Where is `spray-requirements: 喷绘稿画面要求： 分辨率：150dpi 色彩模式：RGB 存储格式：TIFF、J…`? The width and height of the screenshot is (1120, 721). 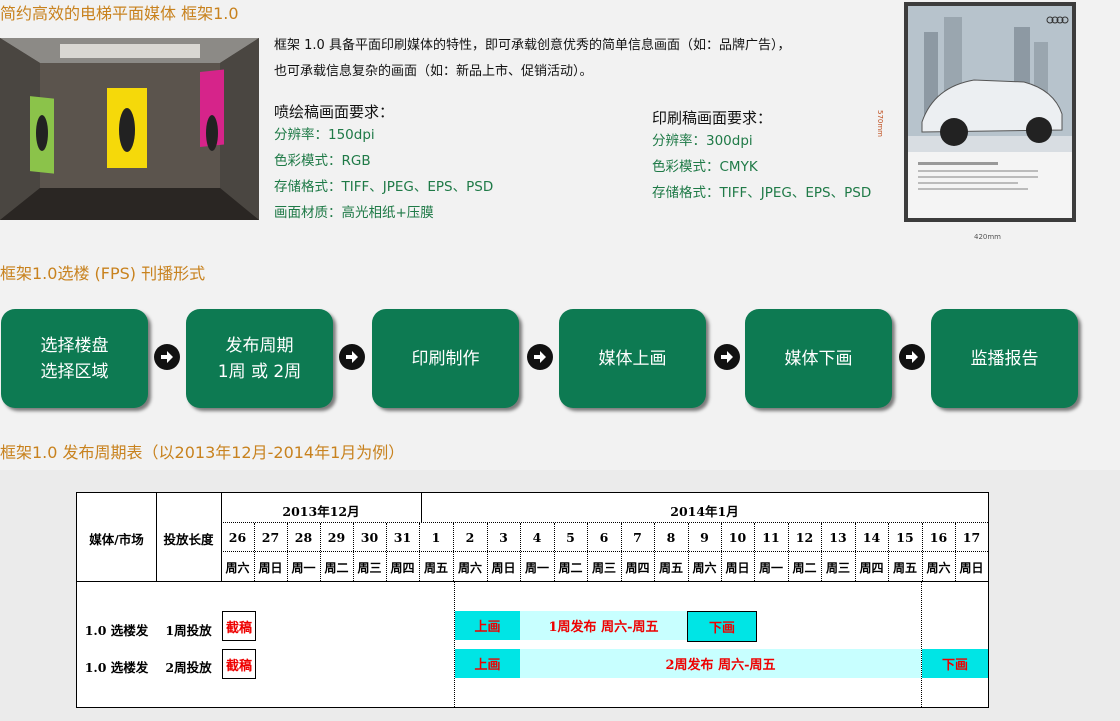 spray-requirements: 喷绘稿画面要求： 分辨率：150dpi 色彩模式：RGB 存储格式：TIFF、J… is located at coordinates (383, 163).